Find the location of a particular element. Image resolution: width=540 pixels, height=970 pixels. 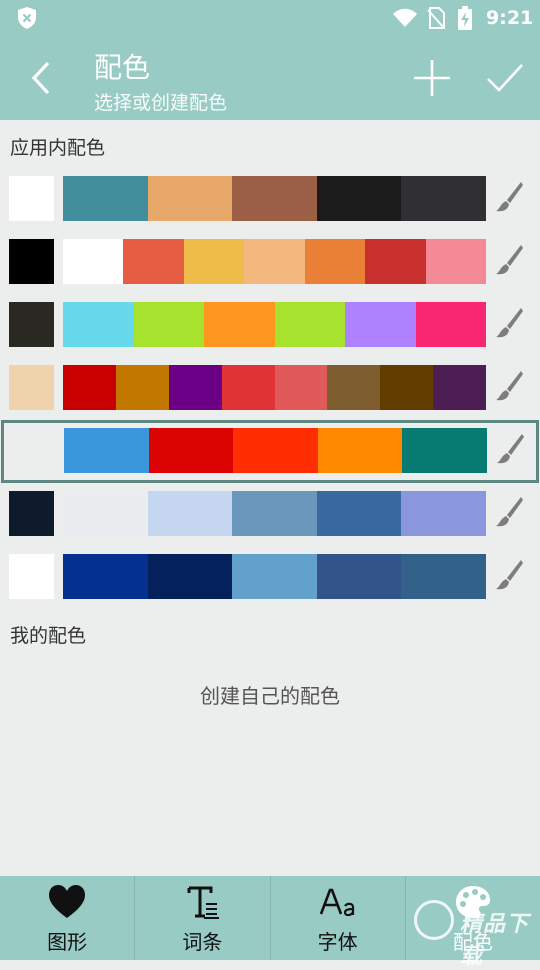

nav-label-words: 词条 is located at coordinates (202, 942).